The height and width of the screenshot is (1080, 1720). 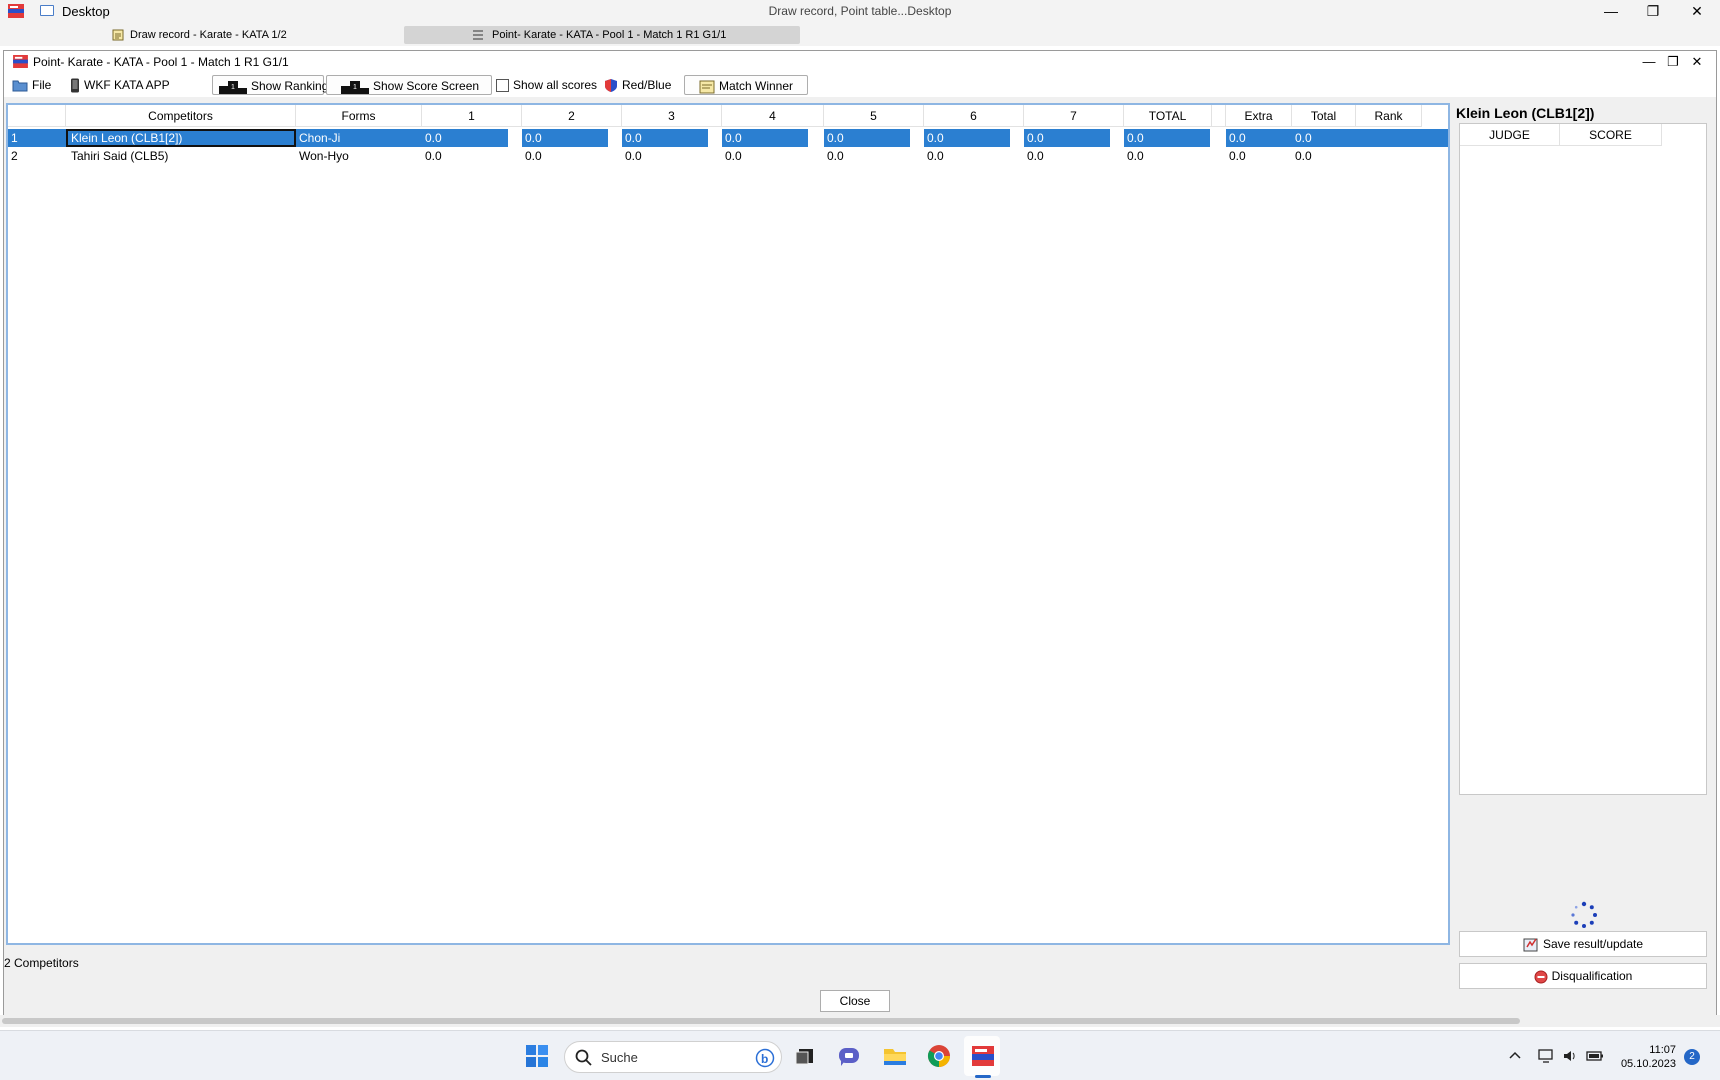 What do you see at coordinates (1592, 976) in the screenshot?
I see `disqualification-label: Disqualification` at bounding box center [1592, 976].